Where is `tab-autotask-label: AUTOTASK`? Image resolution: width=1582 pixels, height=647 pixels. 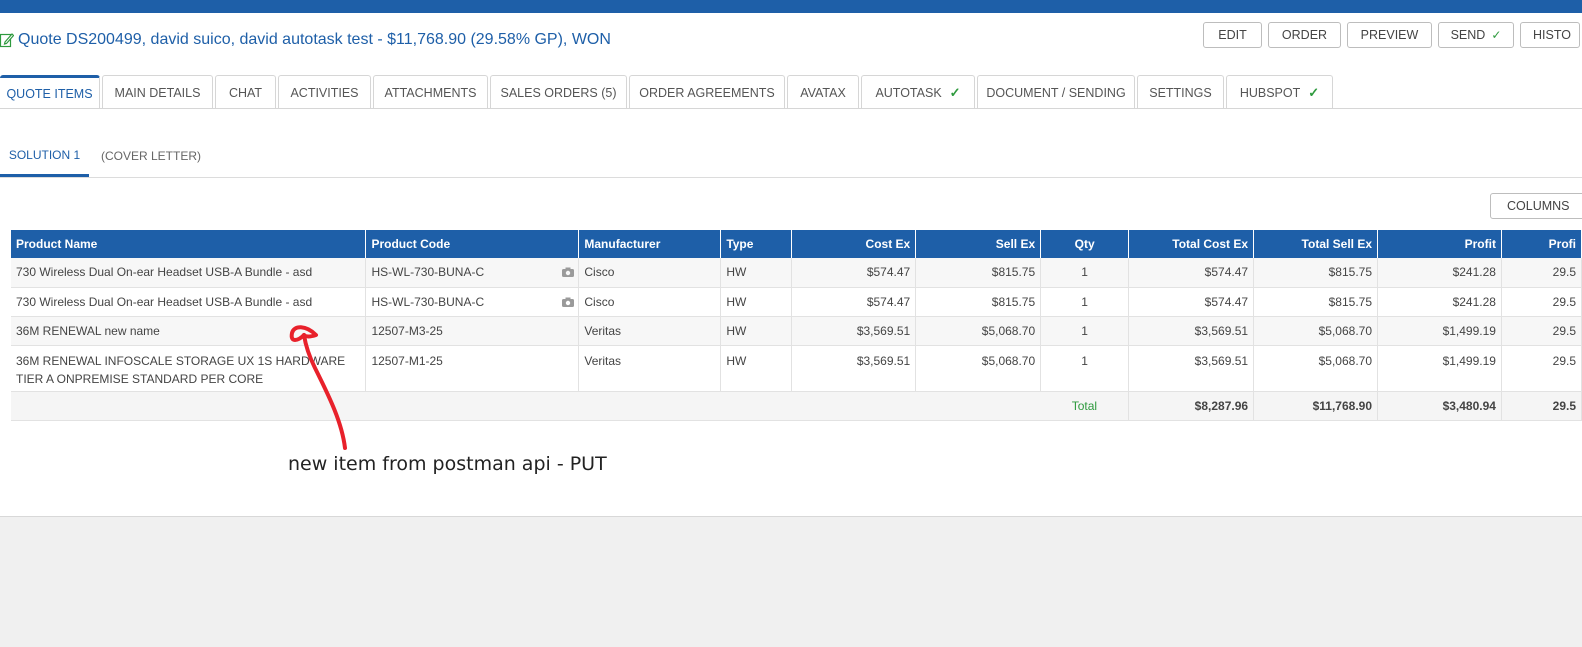 tab-autotask-label: AUTOTASK is located at coordinates (908, 92).